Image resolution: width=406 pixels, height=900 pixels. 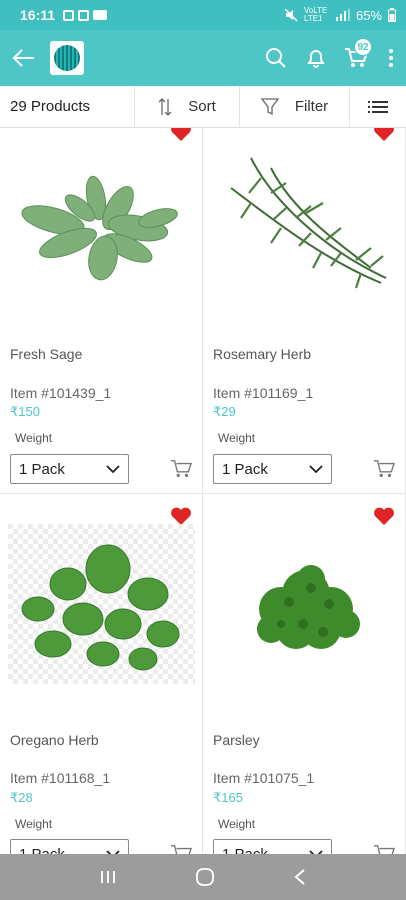 I want to click on logo-mark, so click(x=67, y=58).